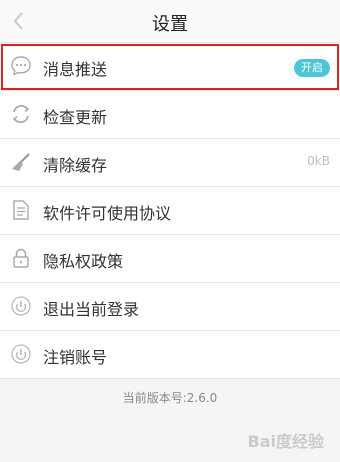 The height and width of the screenshot is (462, 340). I want to click on cache-size: 0kB, so click(318, 161).